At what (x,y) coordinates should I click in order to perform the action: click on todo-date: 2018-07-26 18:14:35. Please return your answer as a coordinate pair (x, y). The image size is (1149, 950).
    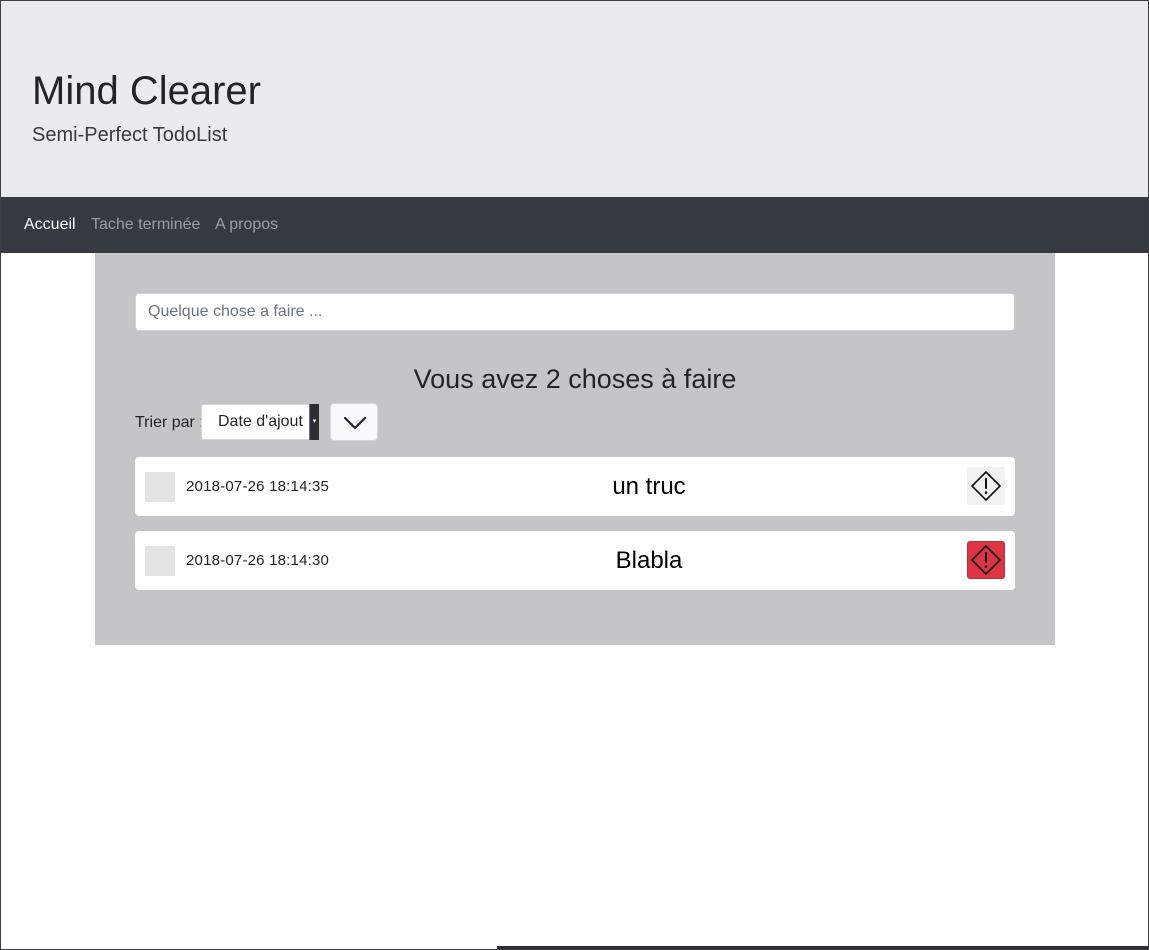
    Looking at the image, I should click on (258, 486).